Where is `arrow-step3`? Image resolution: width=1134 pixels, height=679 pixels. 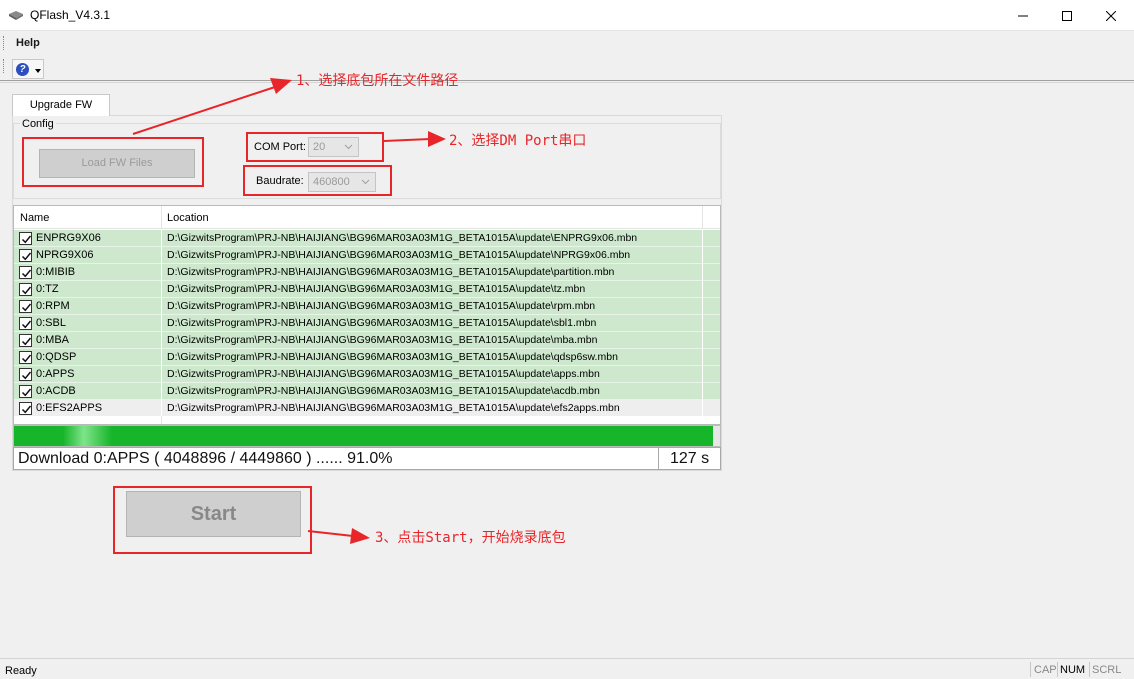
arrow-step3 is located at coordinates (338, 536).